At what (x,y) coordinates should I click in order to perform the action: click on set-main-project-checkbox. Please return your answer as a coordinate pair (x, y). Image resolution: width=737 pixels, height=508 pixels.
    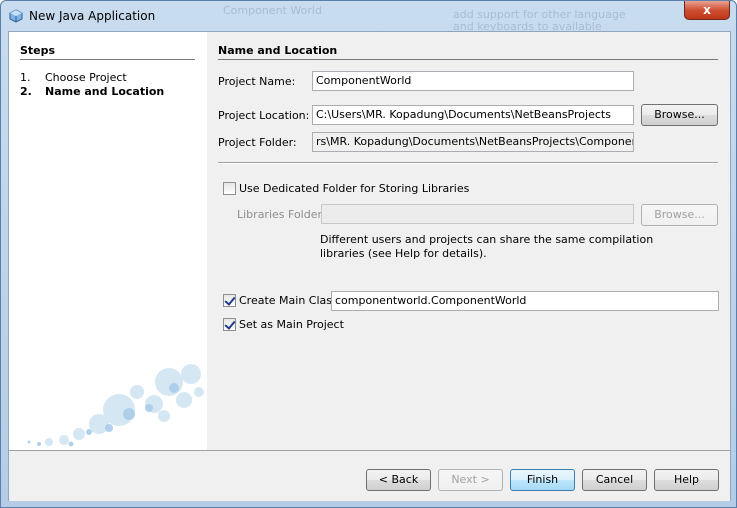
    Looking at the image, I should click on (229, 324).